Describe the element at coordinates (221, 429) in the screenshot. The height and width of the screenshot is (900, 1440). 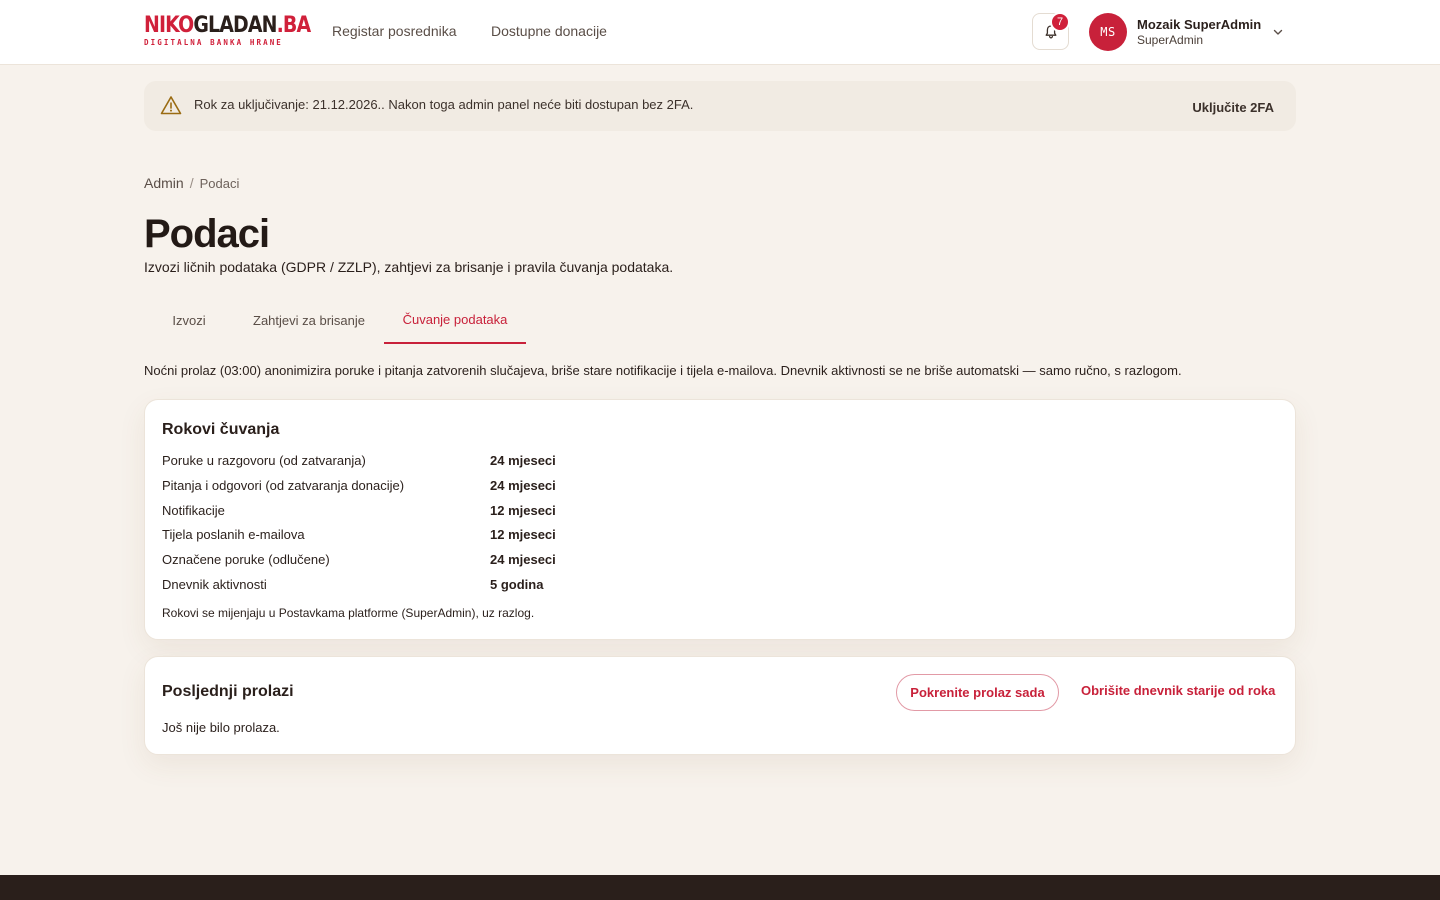
I see `card-title: Rokovi čuvanja` at that location.